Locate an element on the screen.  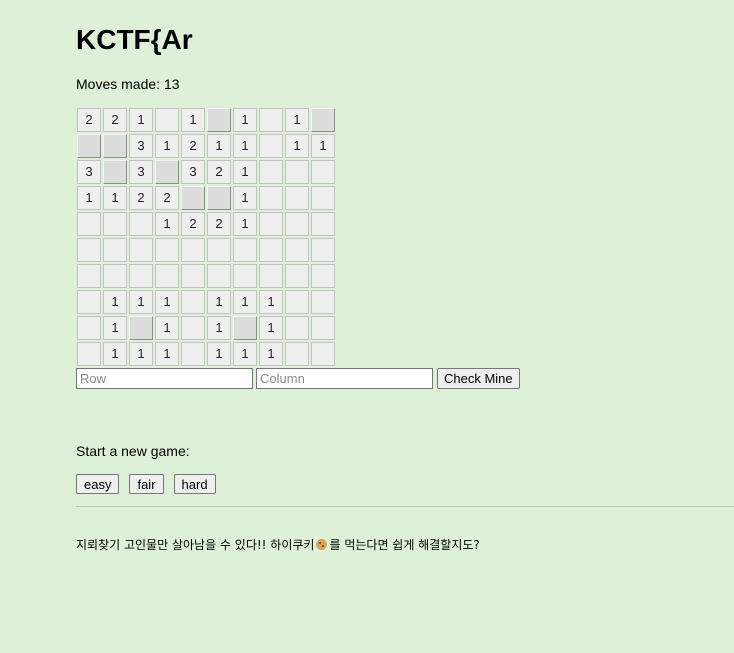
hard-button: hard is located at coordinates (194, 484).